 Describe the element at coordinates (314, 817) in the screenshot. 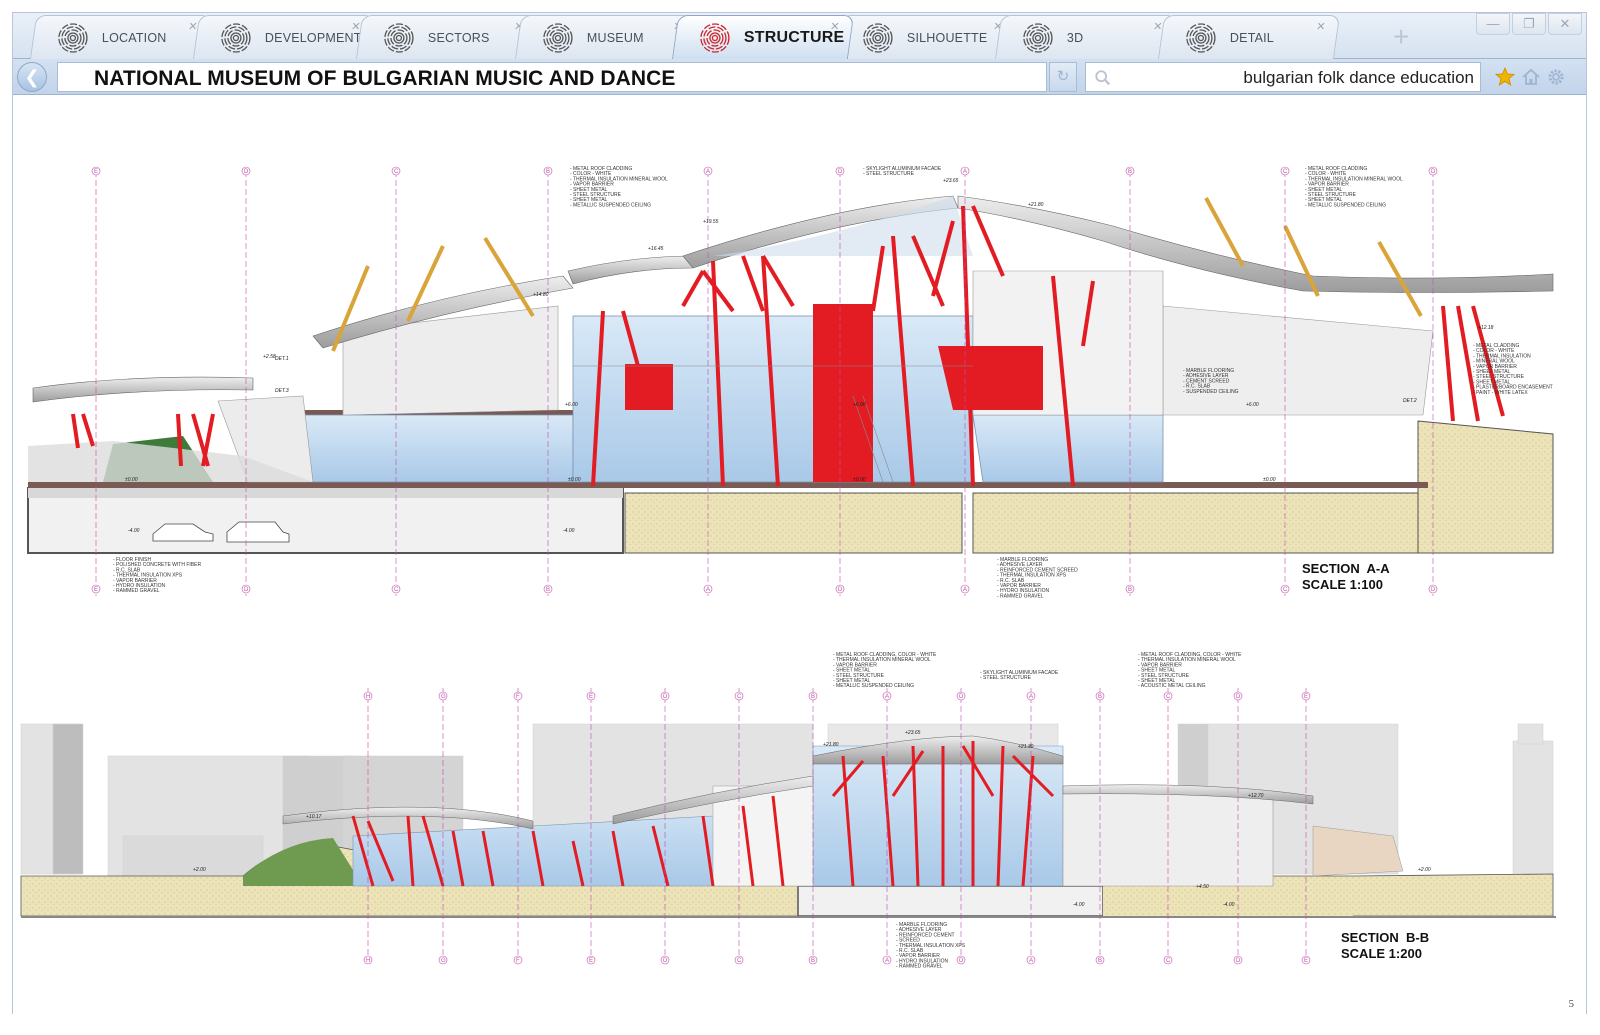

I see `level-marker: +10.17` at that location.